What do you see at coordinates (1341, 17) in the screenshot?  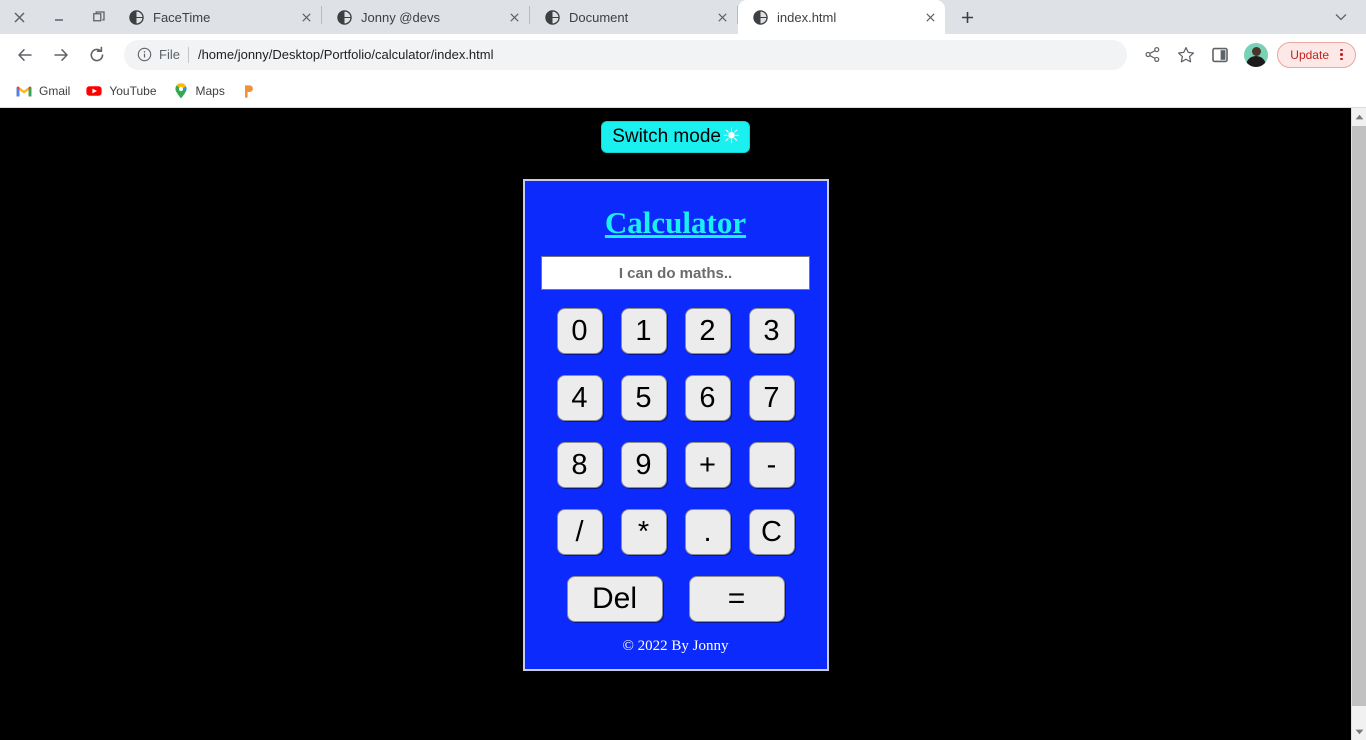 I see `tab-search-chevron-down-icon` at bounding box center [1341, 17].